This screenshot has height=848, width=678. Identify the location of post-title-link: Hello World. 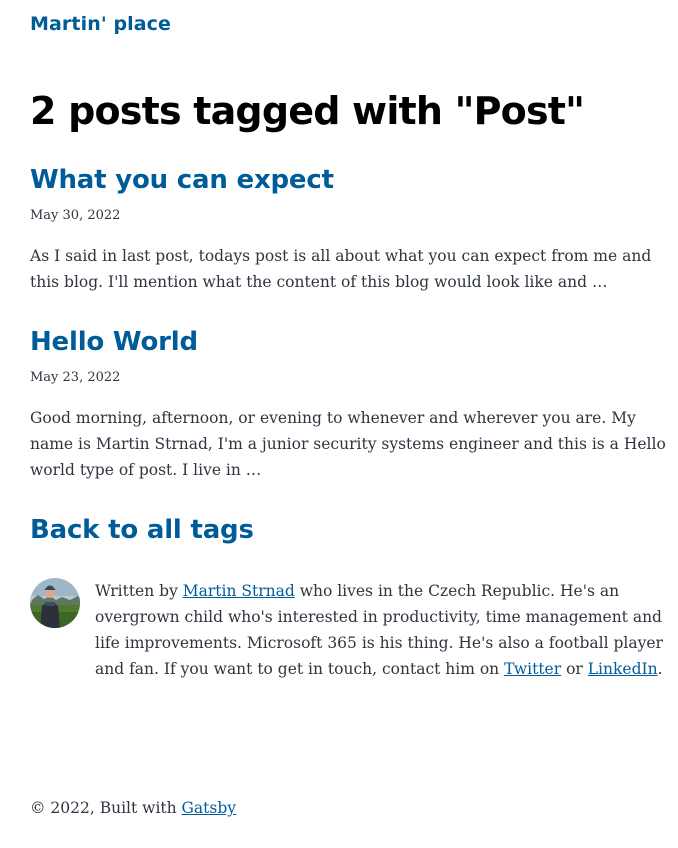
(114, 342).